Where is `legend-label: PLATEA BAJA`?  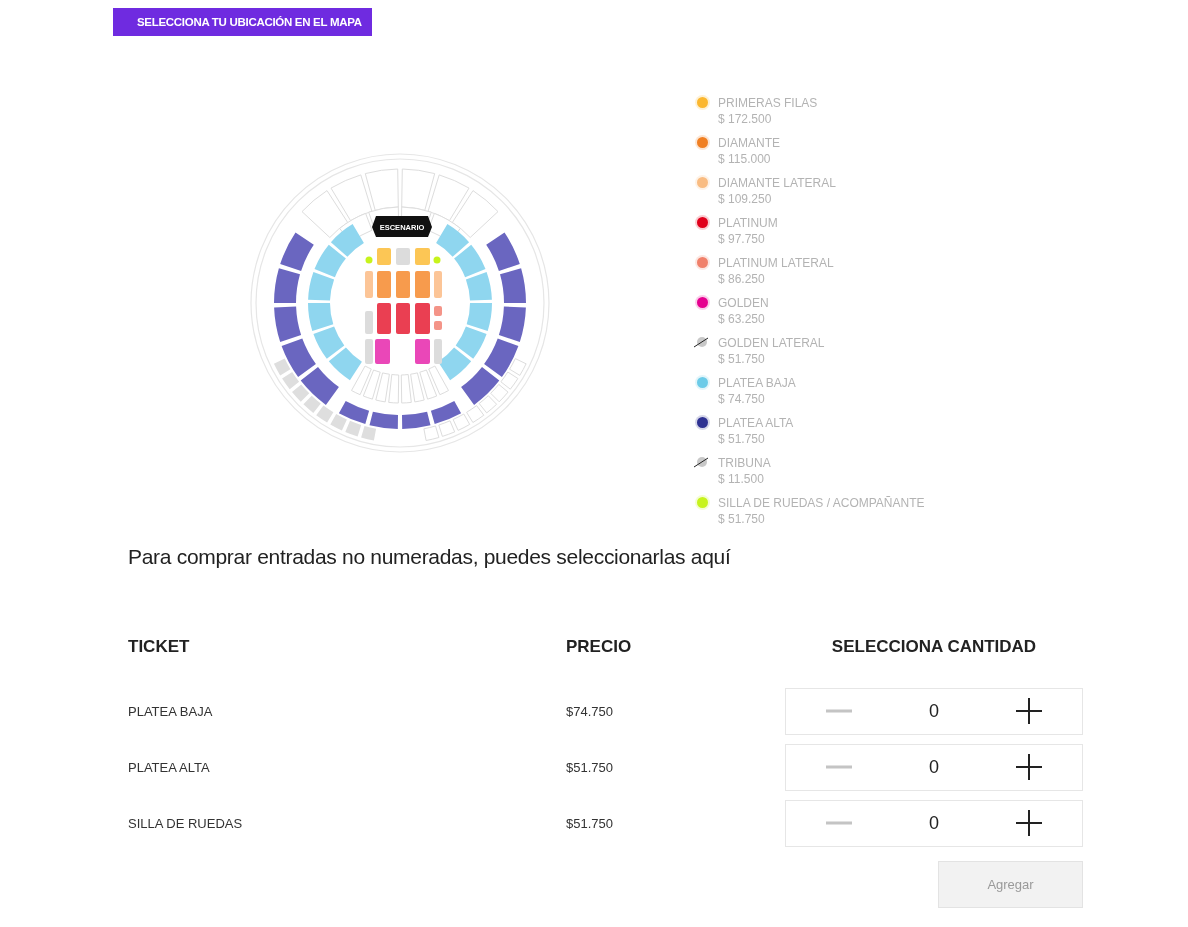
legend-label: PLATEA BAJA is located at coordinates (757, 383).